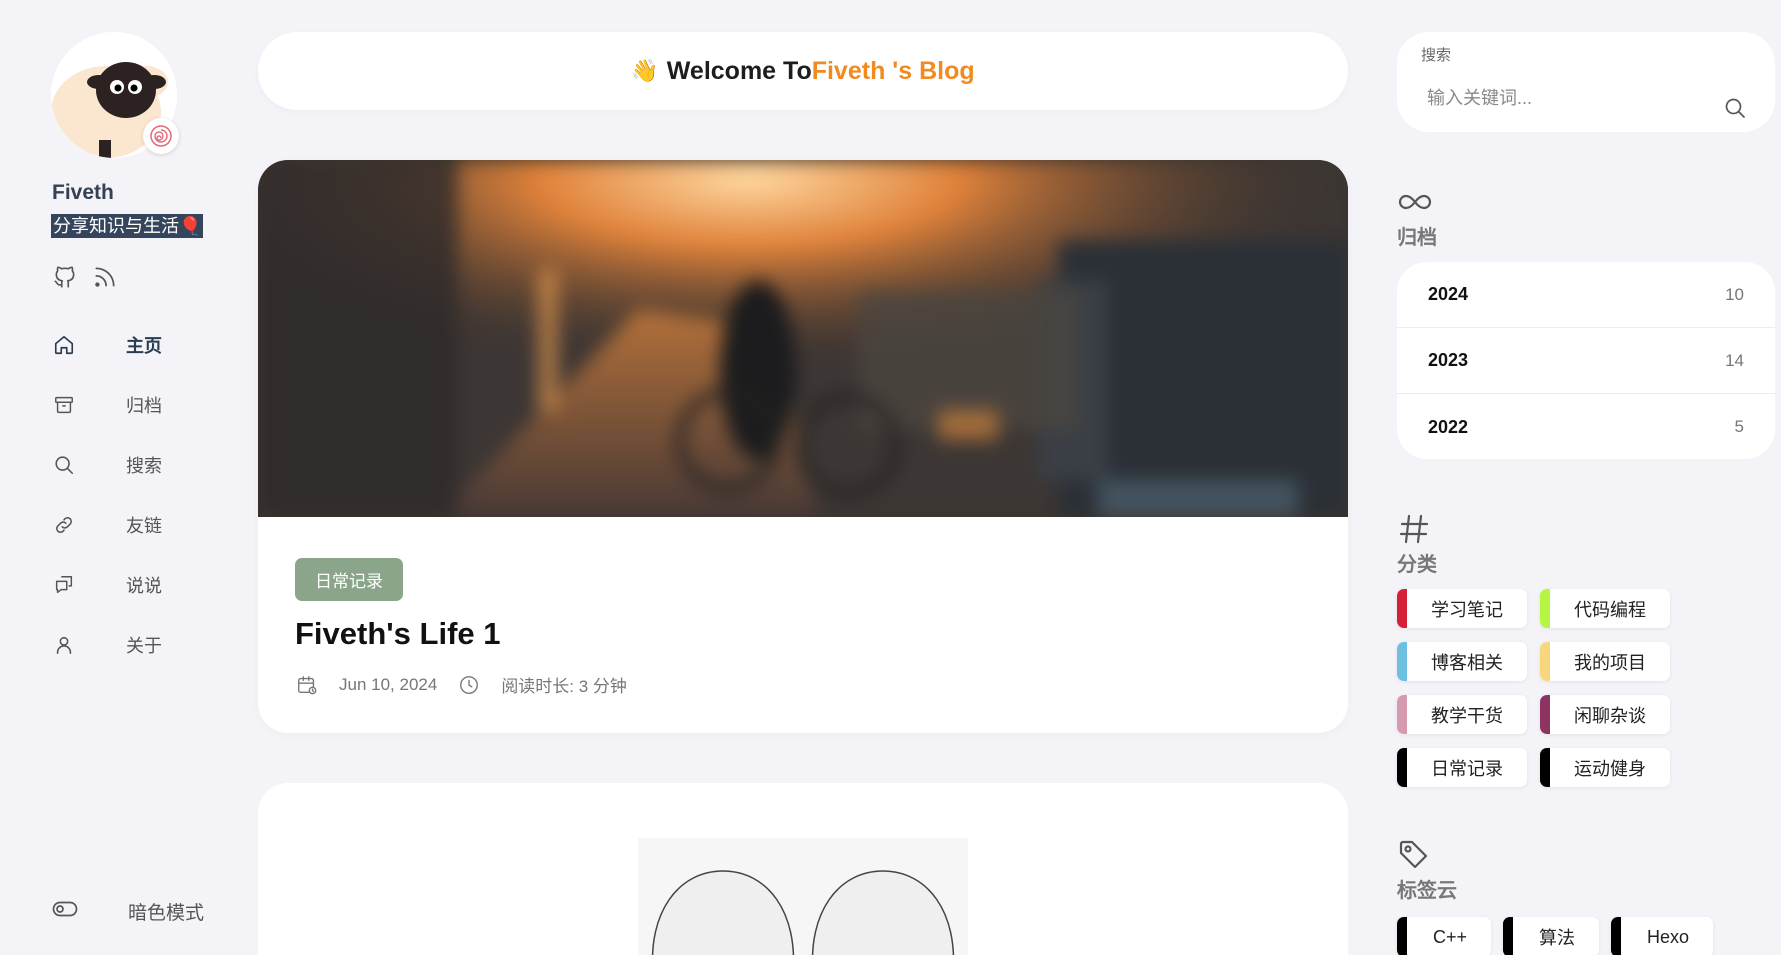 Image resolution: width=1781 pixels, height=955 pixels. Describe the element at coordinates (64, 645) in the screenshot. I see `user-icon` at that location.